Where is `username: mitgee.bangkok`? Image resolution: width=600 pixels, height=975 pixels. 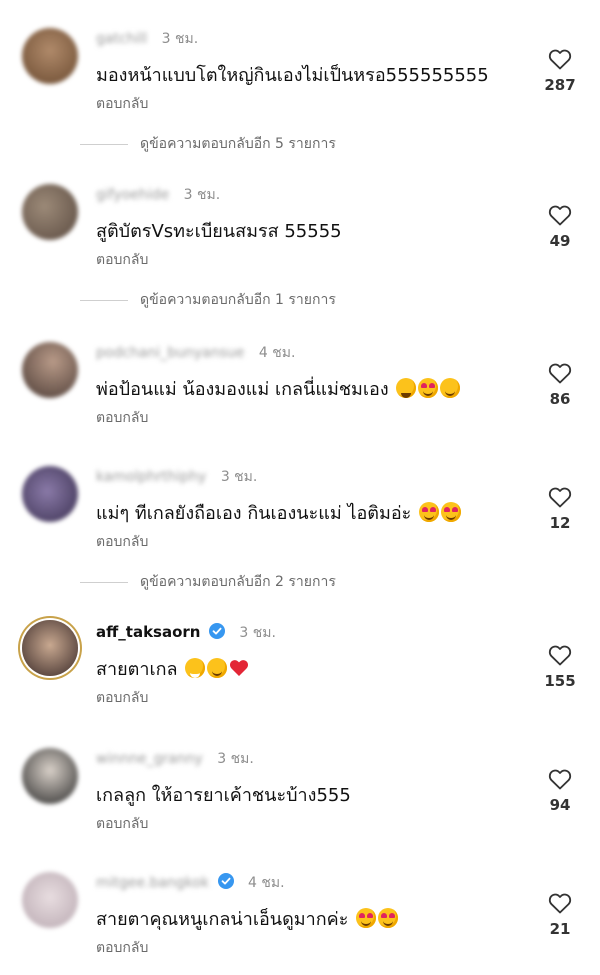 username: mitgee.bangkok is located at coordinates (152, 883).